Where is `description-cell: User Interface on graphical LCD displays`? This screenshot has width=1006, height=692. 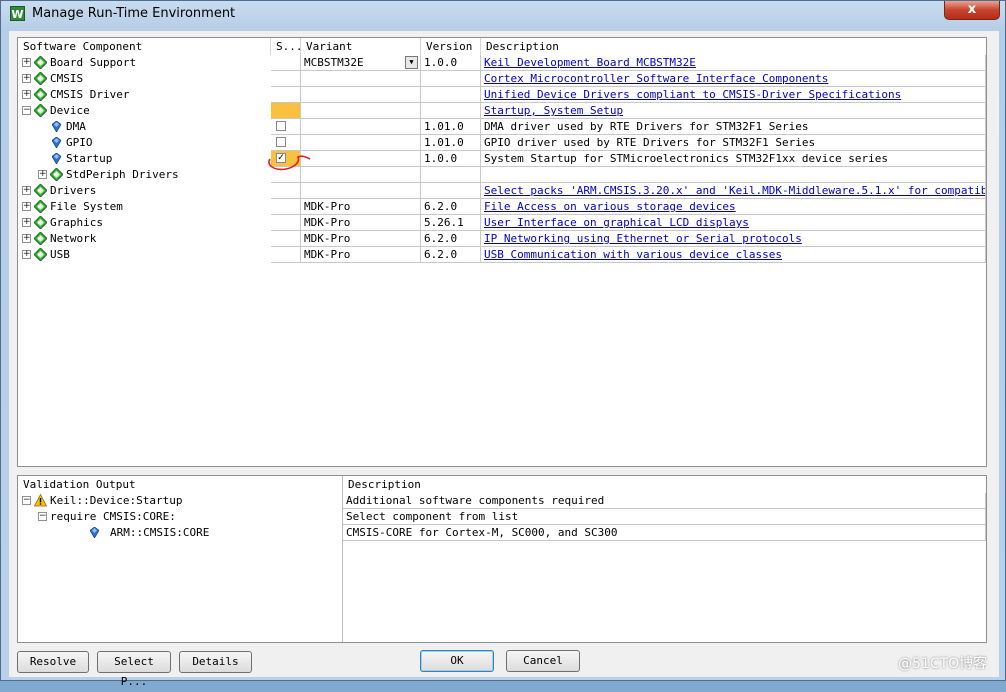 description-cell: User Interface on graphical LCD displays is located at coordinates (733, 223).